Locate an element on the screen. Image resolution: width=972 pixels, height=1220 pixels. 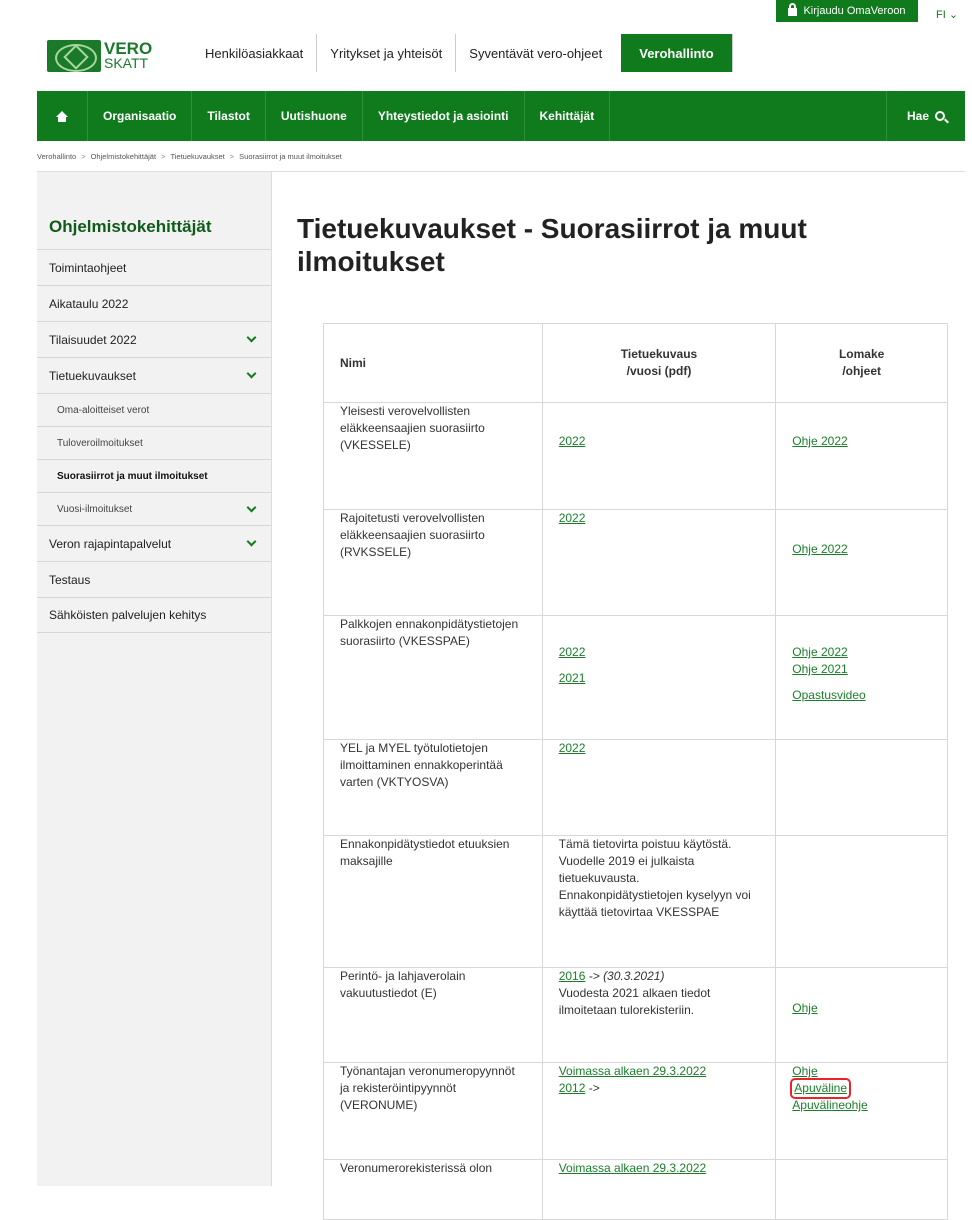
language-selector: FI ⌄ is located at coordinates (947, 14).